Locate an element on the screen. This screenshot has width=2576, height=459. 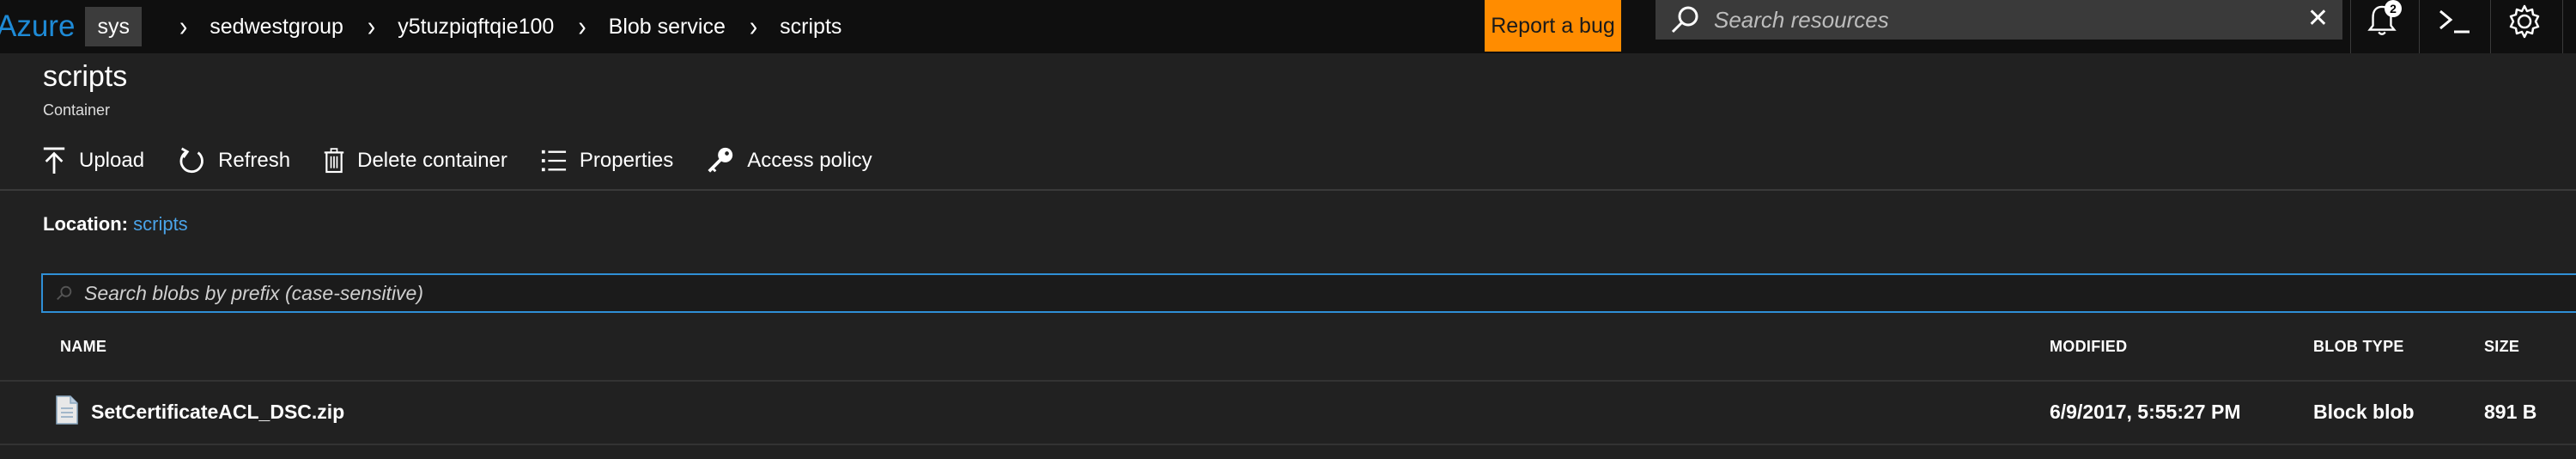
location-row: Location: scripts is located at coordinates (116, 225).